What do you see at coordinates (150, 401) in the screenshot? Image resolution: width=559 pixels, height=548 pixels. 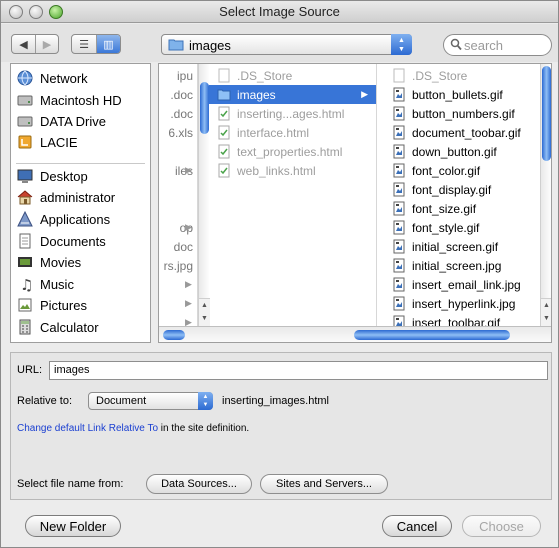 I see `relative-to-popup: Document ▲ ▼` at bounding box center [150, 401].